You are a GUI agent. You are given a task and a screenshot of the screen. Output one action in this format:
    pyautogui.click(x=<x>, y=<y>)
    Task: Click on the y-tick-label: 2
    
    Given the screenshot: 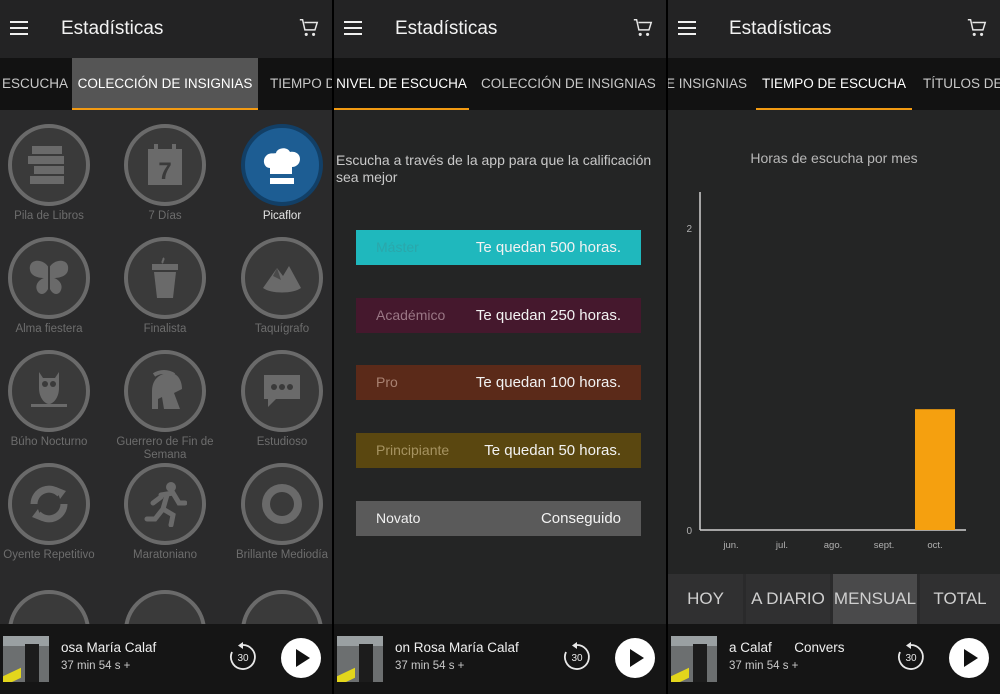 What is the action you would take?
    pyautogui.click(x=689, y=229)
    